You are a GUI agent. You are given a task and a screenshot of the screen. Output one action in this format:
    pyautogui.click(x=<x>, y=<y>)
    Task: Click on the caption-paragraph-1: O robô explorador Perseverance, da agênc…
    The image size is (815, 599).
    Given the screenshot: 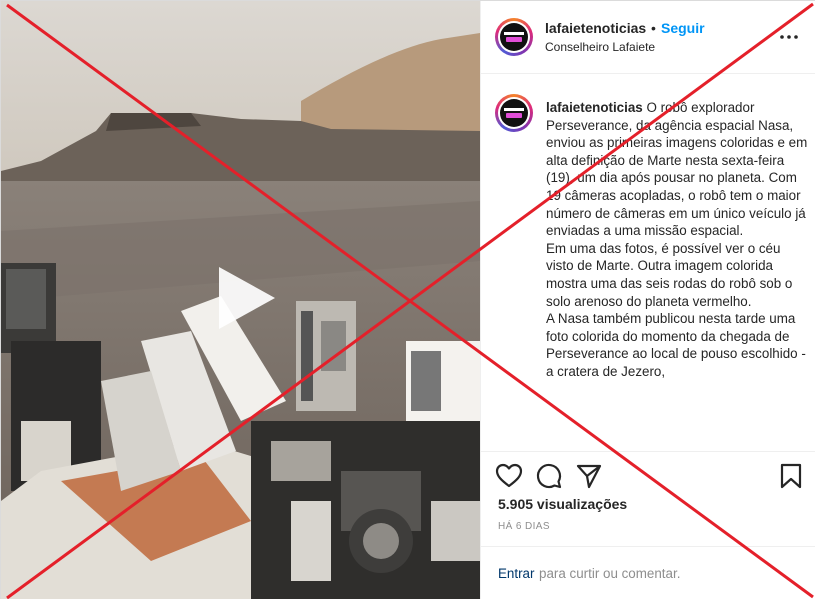 What is the action you would take?
    pyautogui.click(x=677, y=169)
    